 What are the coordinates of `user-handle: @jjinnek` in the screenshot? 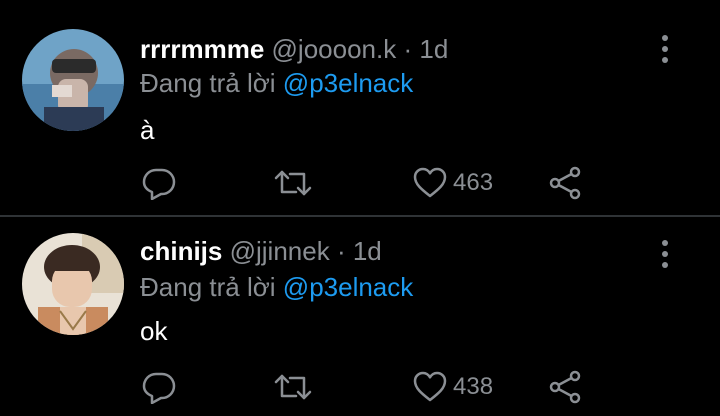 It's located at (280, 251).